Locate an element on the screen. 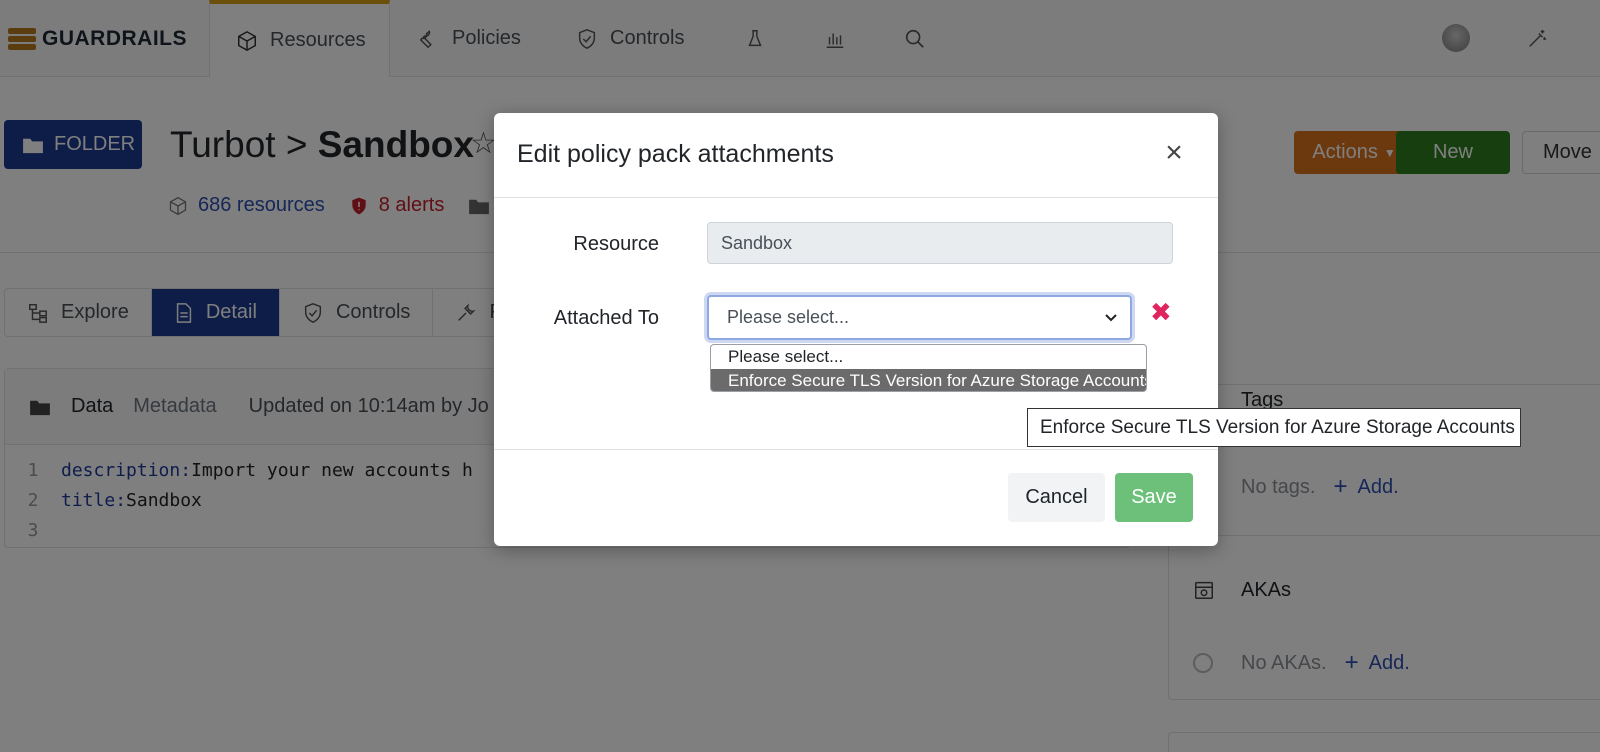 This screenshot has width=1600, height=752. cancel-button-label: Cancel is located at coordinates (1056, 497).